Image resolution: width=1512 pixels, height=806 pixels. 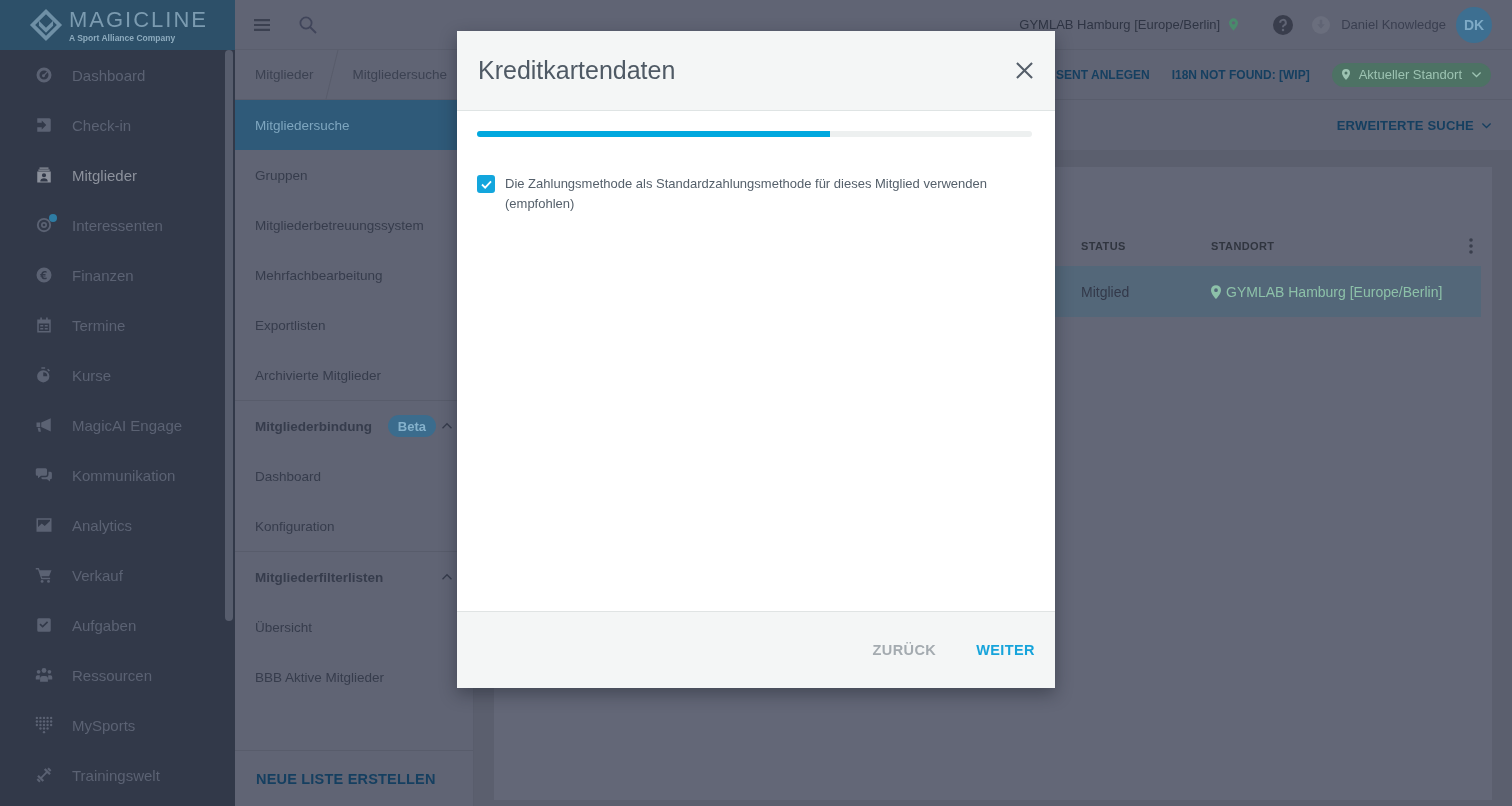 I want to click on user-avatar: DK, so click(x=1474, y=24).